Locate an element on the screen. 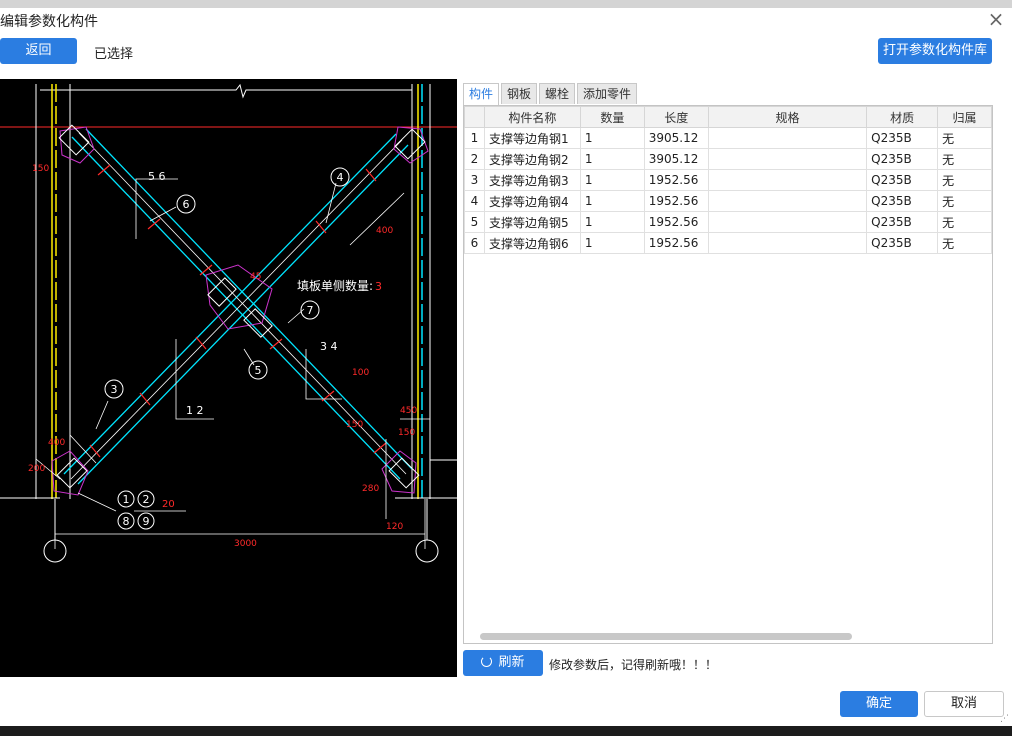  window-top-strip is located at coordinates (506, 4).